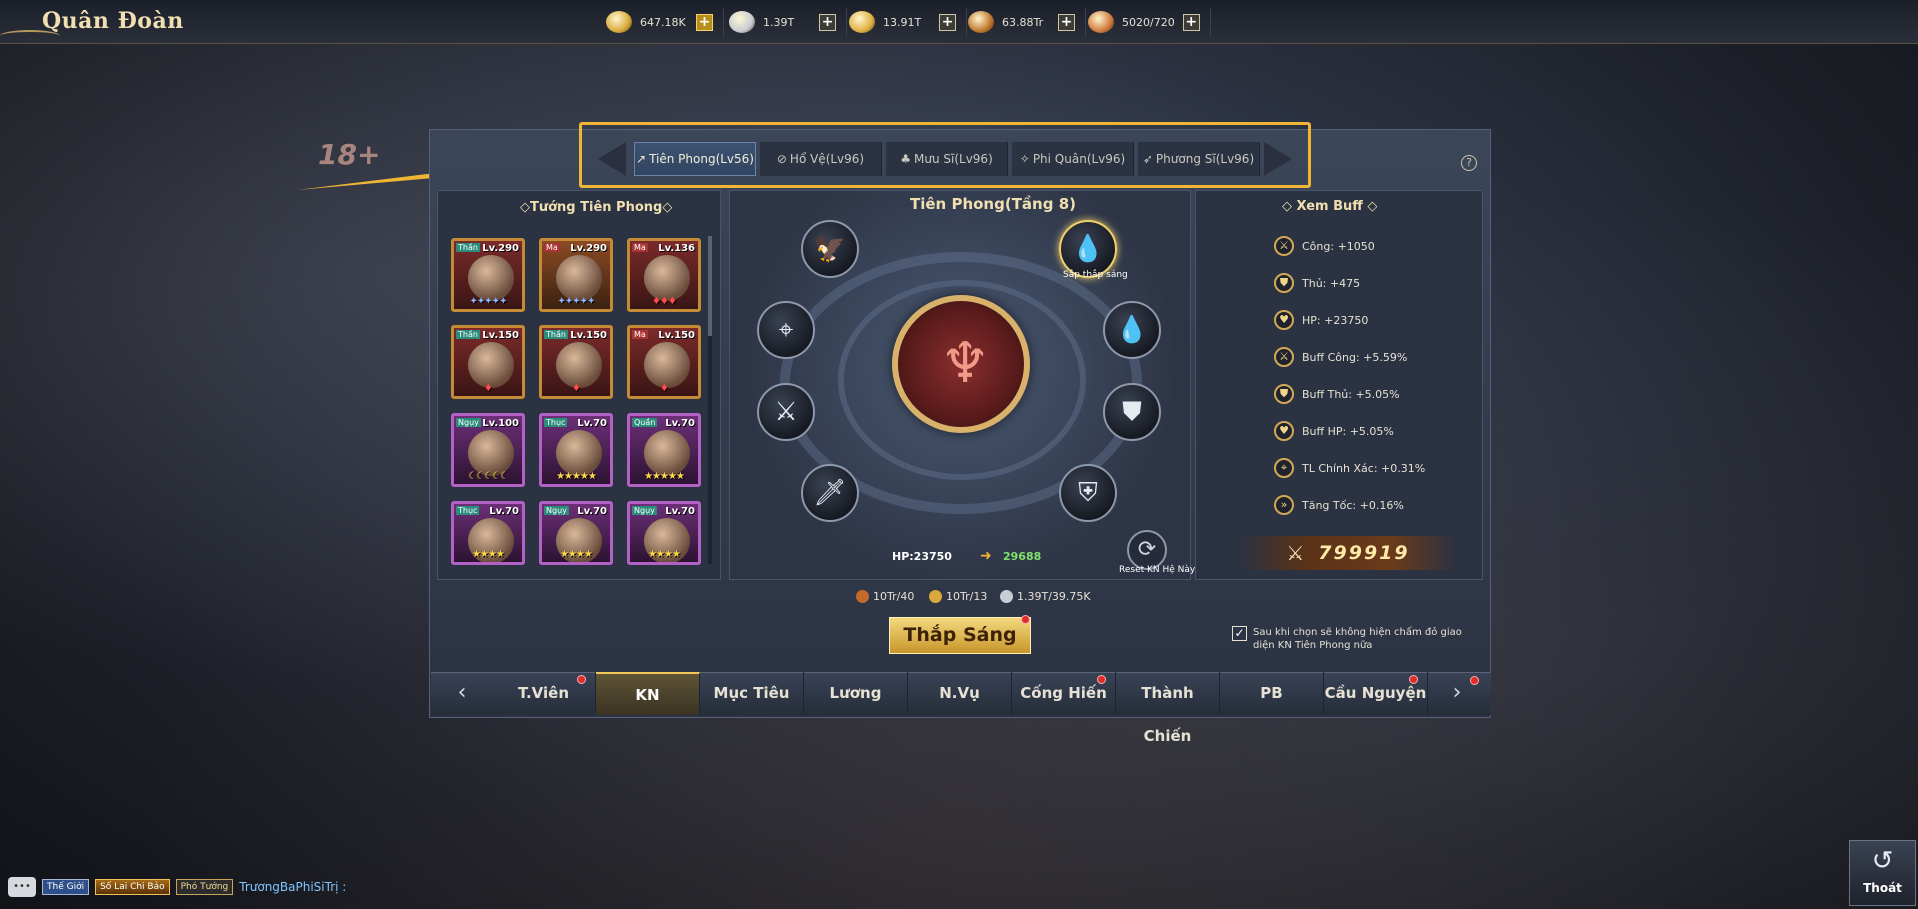 The height and width of the screenshot is (909, 1918). I want to click on hp-next: 29688, so click(1022, 556).